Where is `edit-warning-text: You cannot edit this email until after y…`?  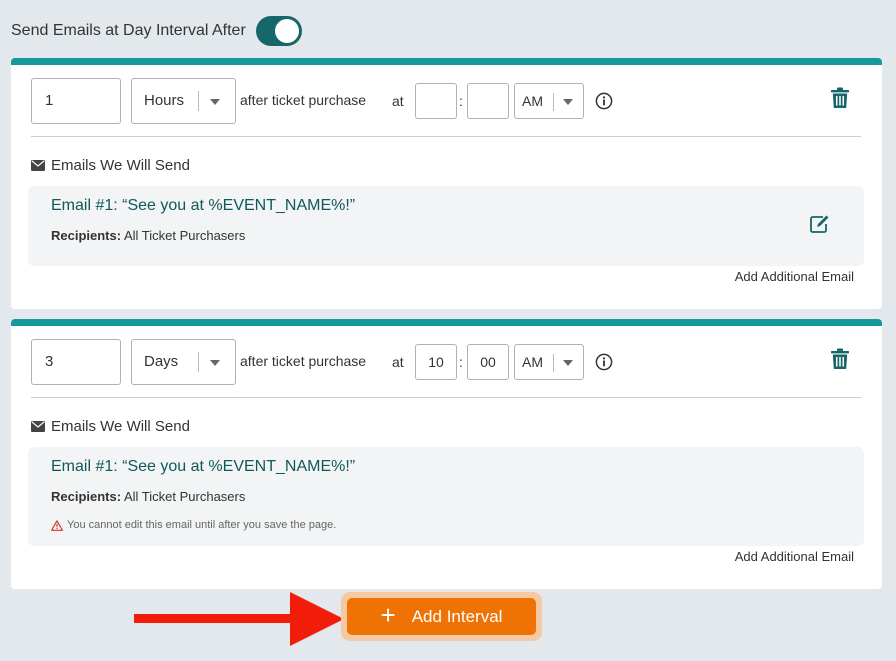
edit-warning-text: You cannot edit this email until after y… is located at coordinates (202, 525).